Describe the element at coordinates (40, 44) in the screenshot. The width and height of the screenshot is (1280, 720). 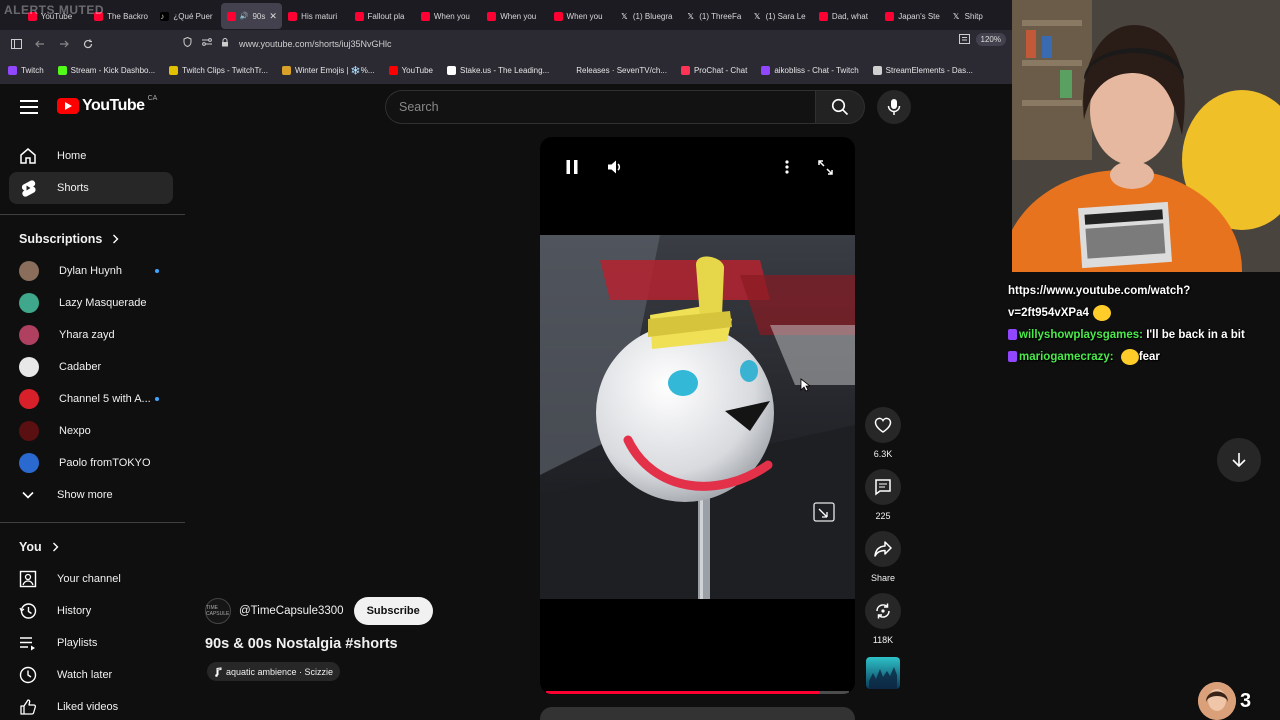
I see `back-button` at that location.